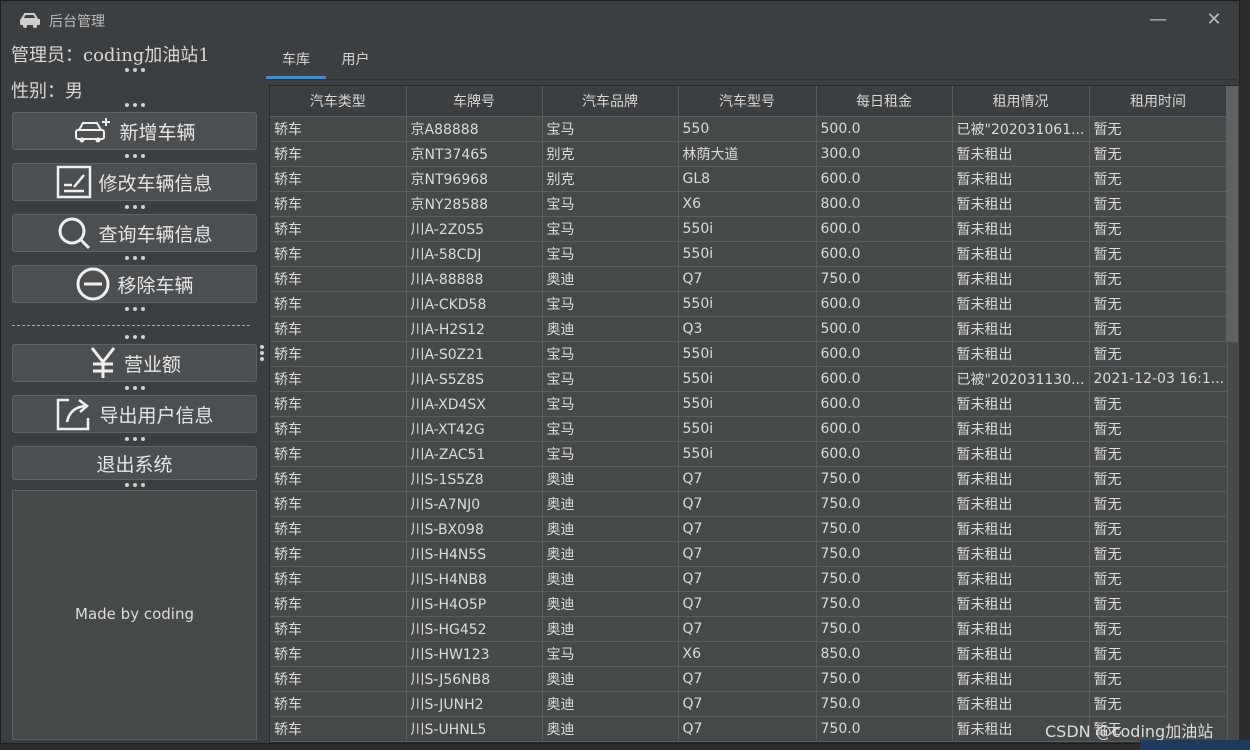 Image resolution: width=1250 pixels, height=750 pixels. Describe the element at coordinates (749, 204) in the screenshot. I see `table-row: 轿车 京NY28588 宝马 X6 800.0 暂未租出 暂无` at that location.